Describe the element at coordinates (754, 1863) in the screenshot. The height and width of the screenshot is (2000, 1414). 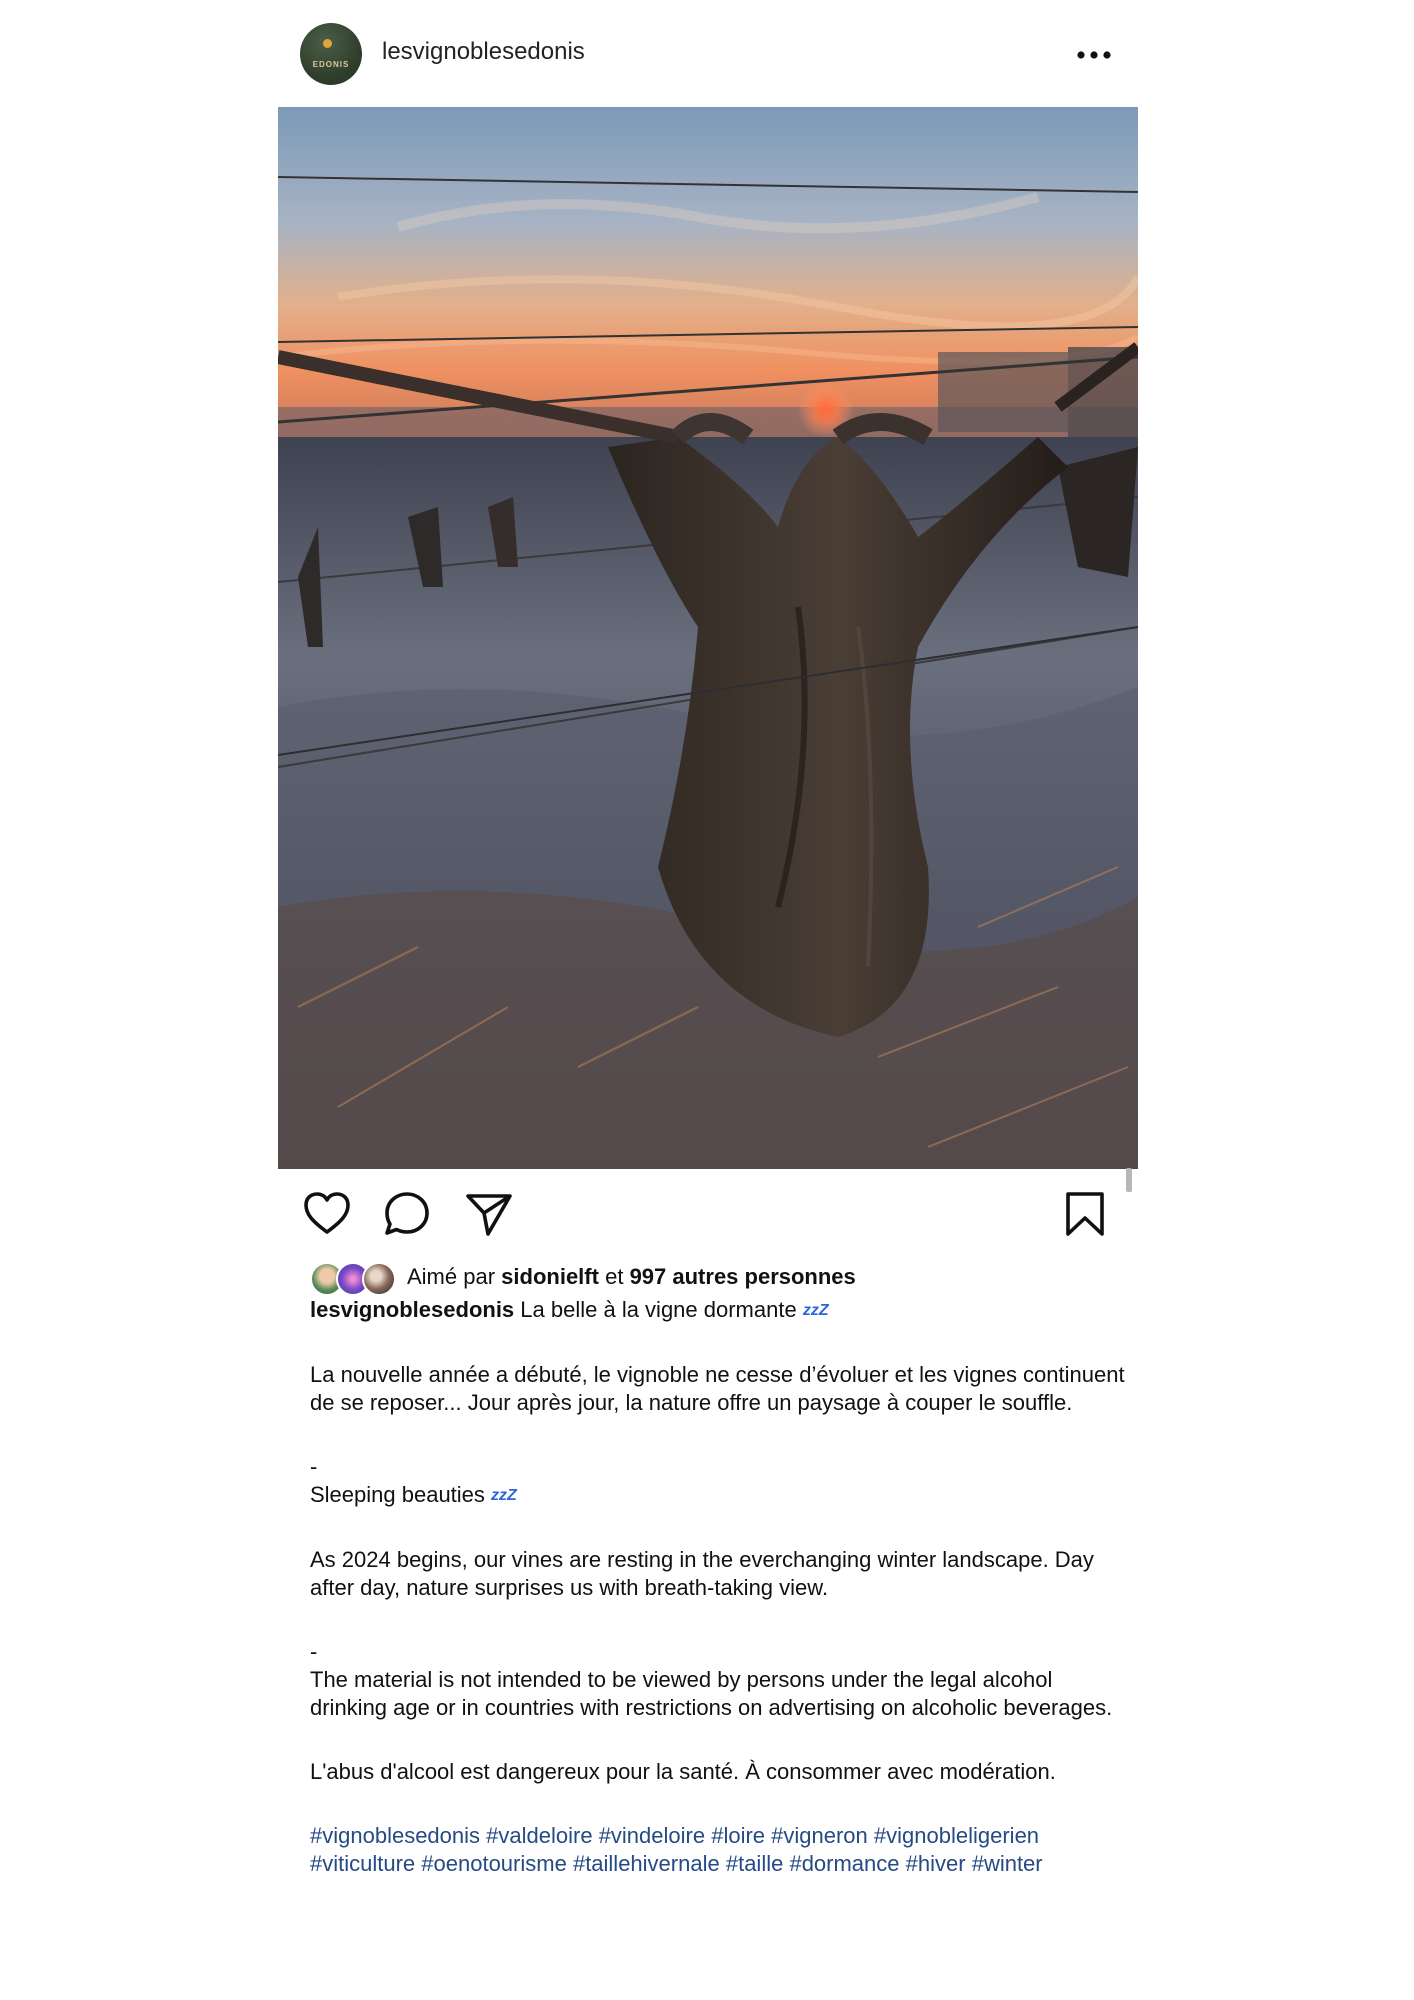
I see `hashtag-link: #taille` at that location.